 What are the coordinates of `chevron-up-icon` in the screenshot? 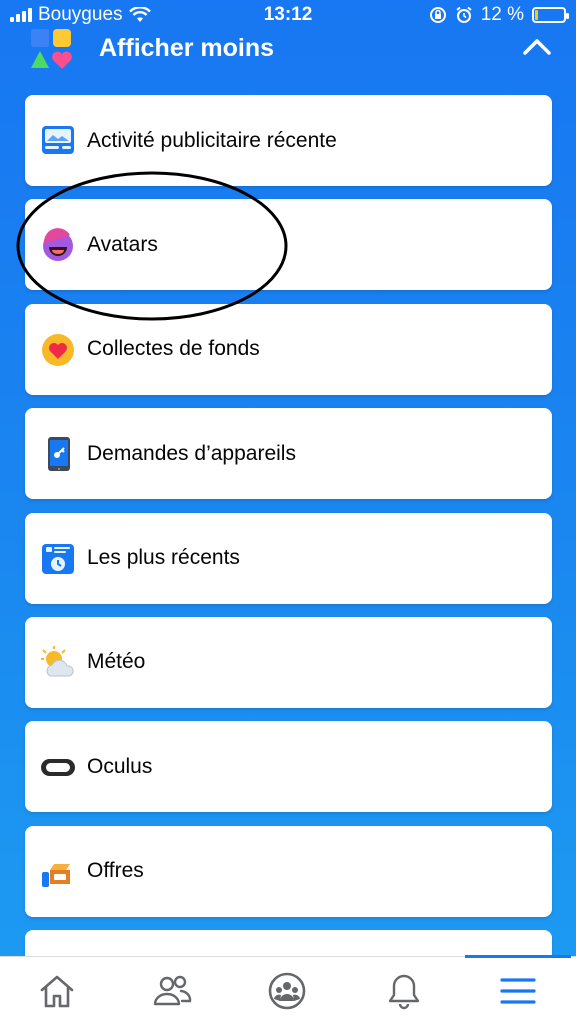 It's located at (537, 46).